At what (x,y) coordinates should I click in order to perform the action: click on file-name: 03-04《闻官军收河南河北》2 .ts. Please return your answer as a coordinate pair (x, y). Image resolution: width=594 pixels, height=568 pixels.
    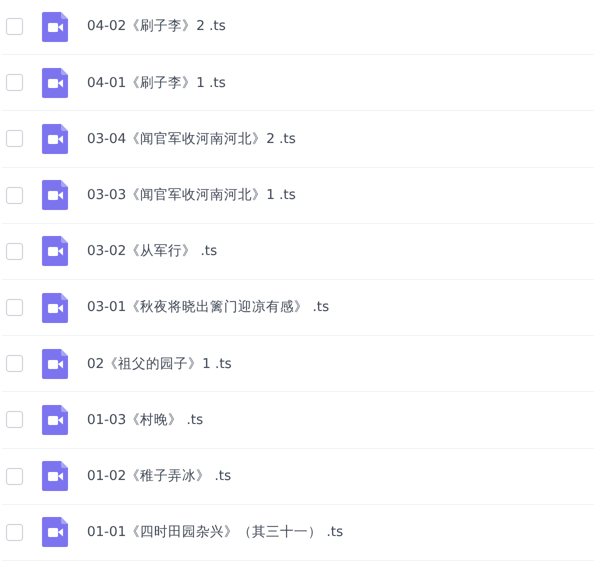
    Looking at the image, I should click on (191, 139).